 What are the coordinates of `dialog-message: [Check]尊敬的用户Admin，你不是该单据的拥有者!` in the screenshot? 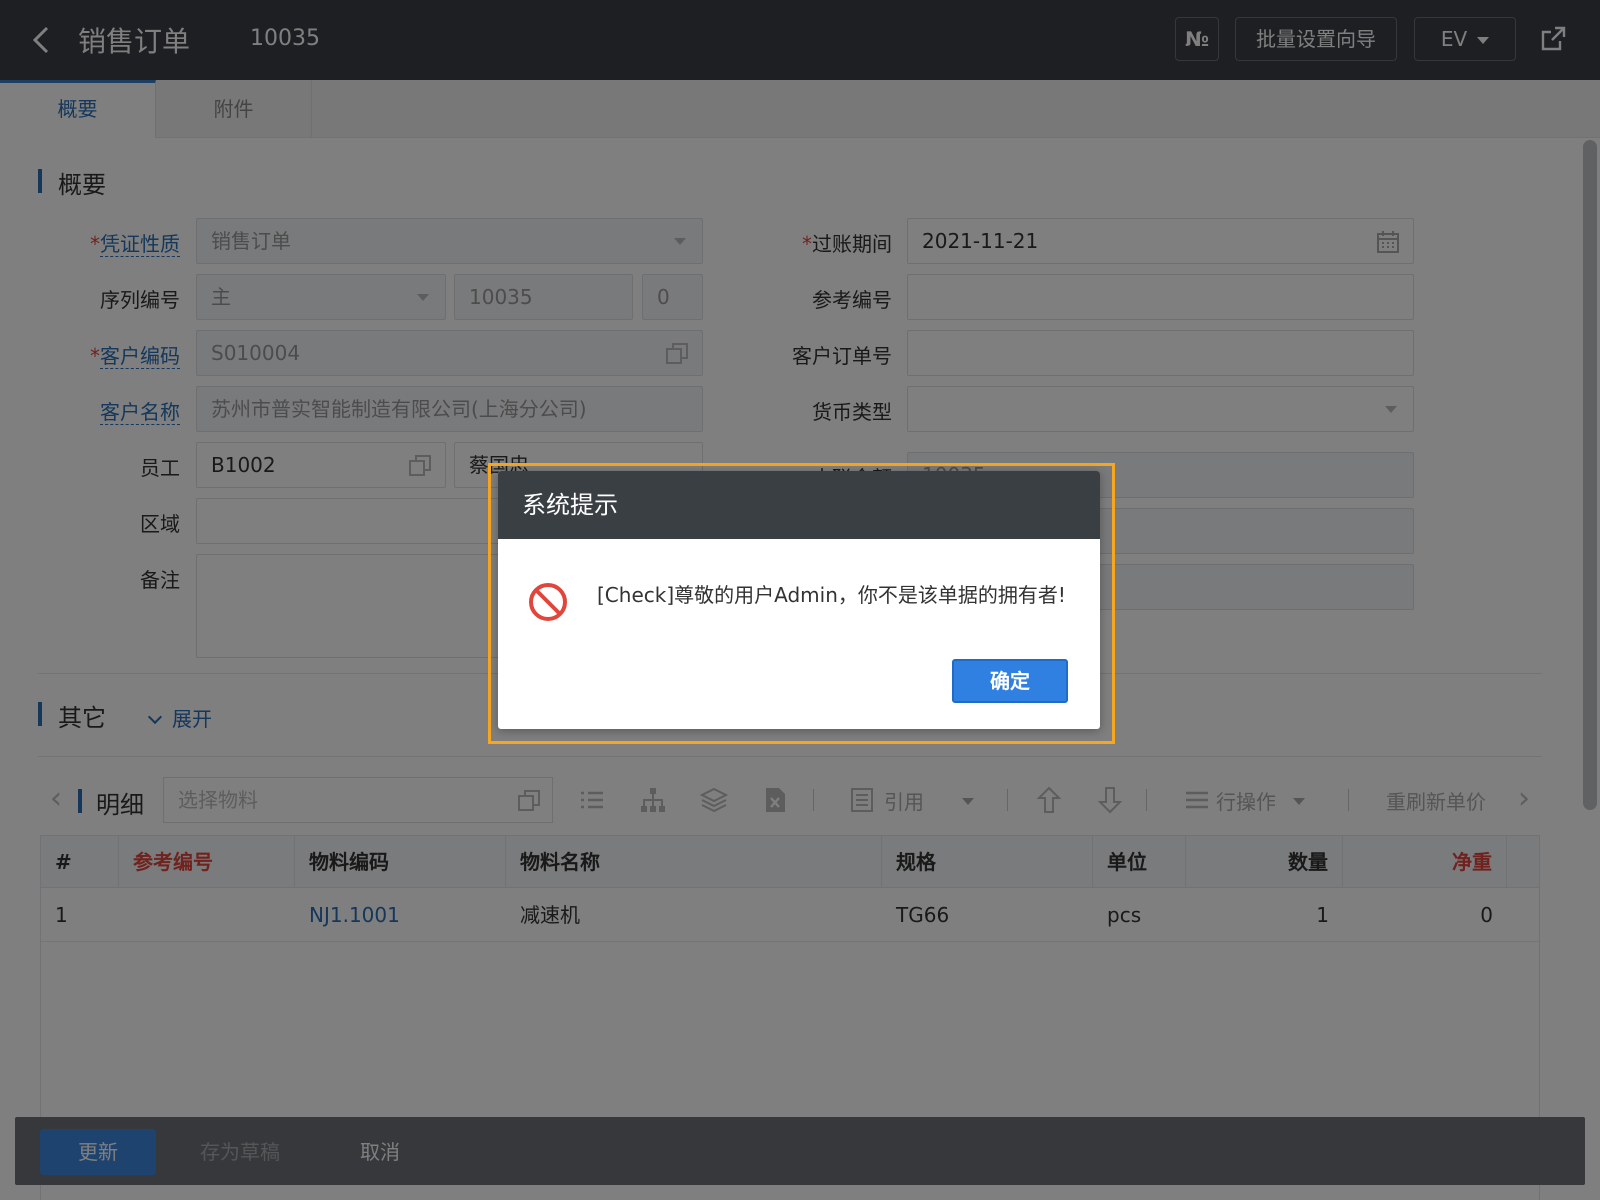 It's located at (831, 595).